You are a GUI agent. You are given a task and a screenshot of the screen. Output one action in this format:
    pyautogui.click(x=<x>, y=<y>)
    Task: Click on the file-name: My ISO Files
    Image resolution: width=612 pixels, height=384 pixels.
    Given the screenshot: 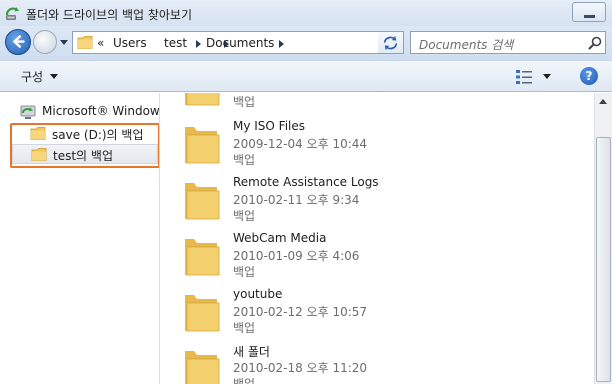 What is the action you would take?
    pyautogui.click(x=269, y=126)
    